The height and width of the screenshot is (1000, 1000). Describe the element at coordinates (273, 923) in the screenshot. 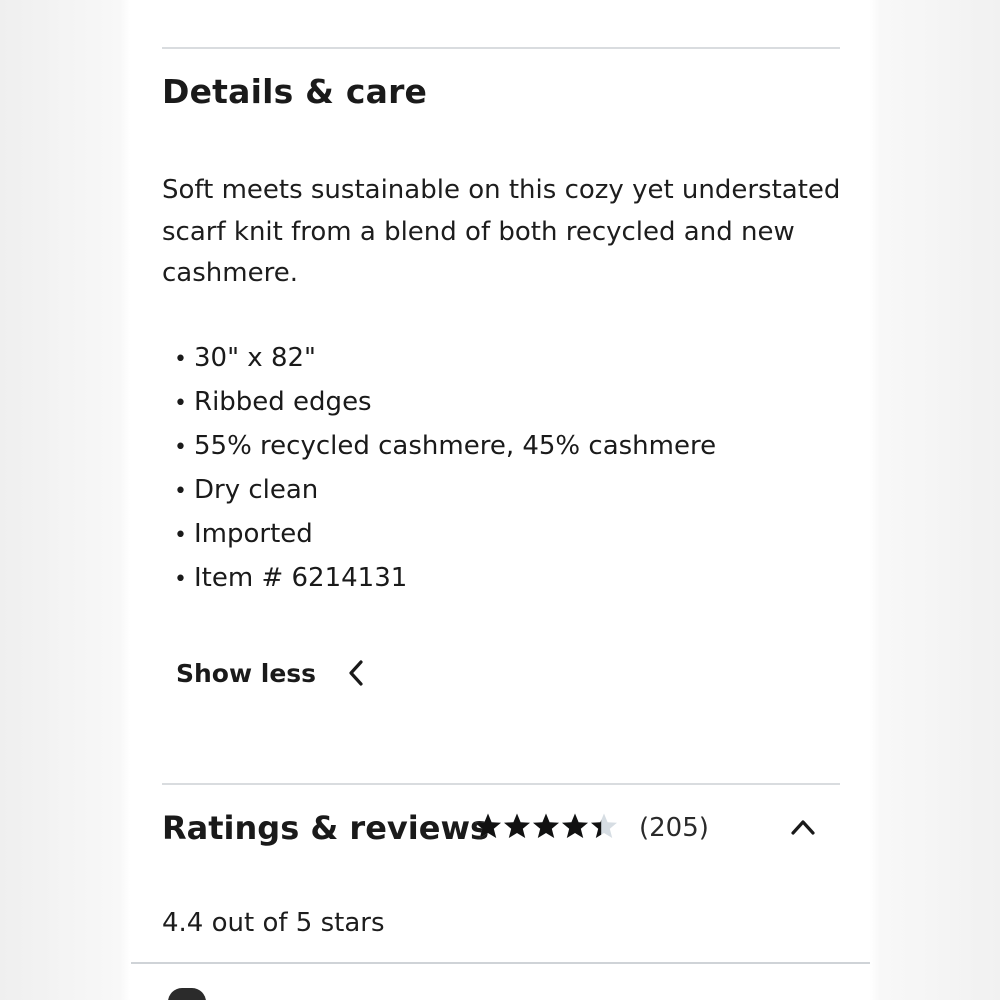

I see `rating-summary: 4.4 out of 5 stars` at that location.